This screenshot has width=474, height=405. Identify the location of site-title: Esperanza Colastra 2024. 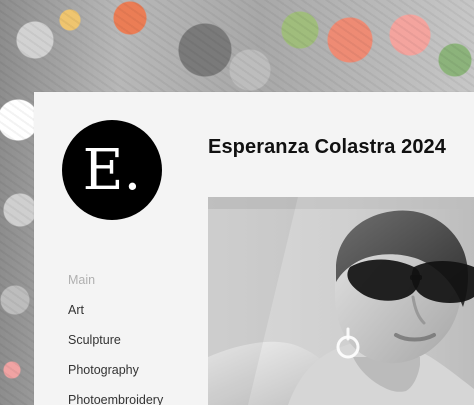
(327, 147).